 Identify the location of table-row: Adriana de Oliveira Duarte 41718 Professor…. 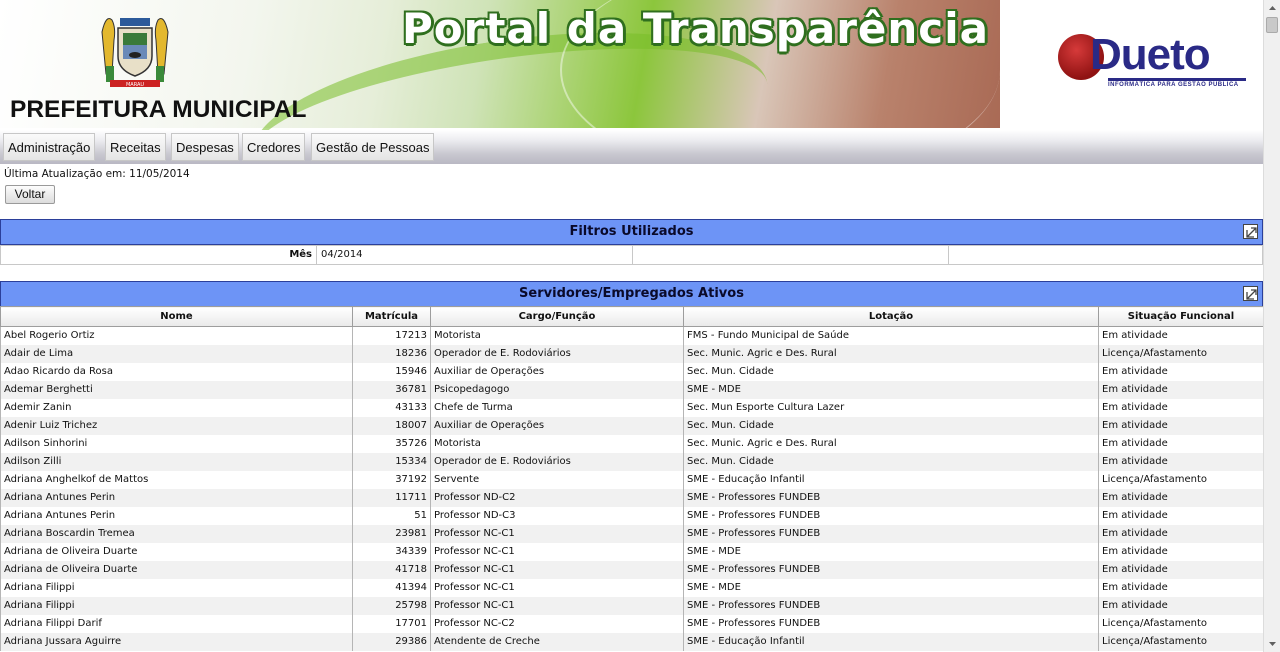
(632, 569).